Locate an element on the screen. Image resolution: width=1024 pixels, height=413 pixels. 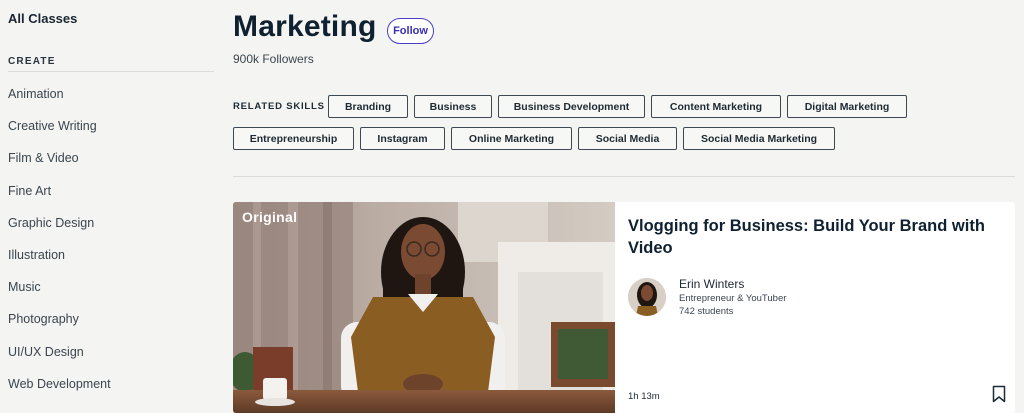
sidebar-item-ui-ux-design: UI/UX Design is located at coordinates (59, 360).